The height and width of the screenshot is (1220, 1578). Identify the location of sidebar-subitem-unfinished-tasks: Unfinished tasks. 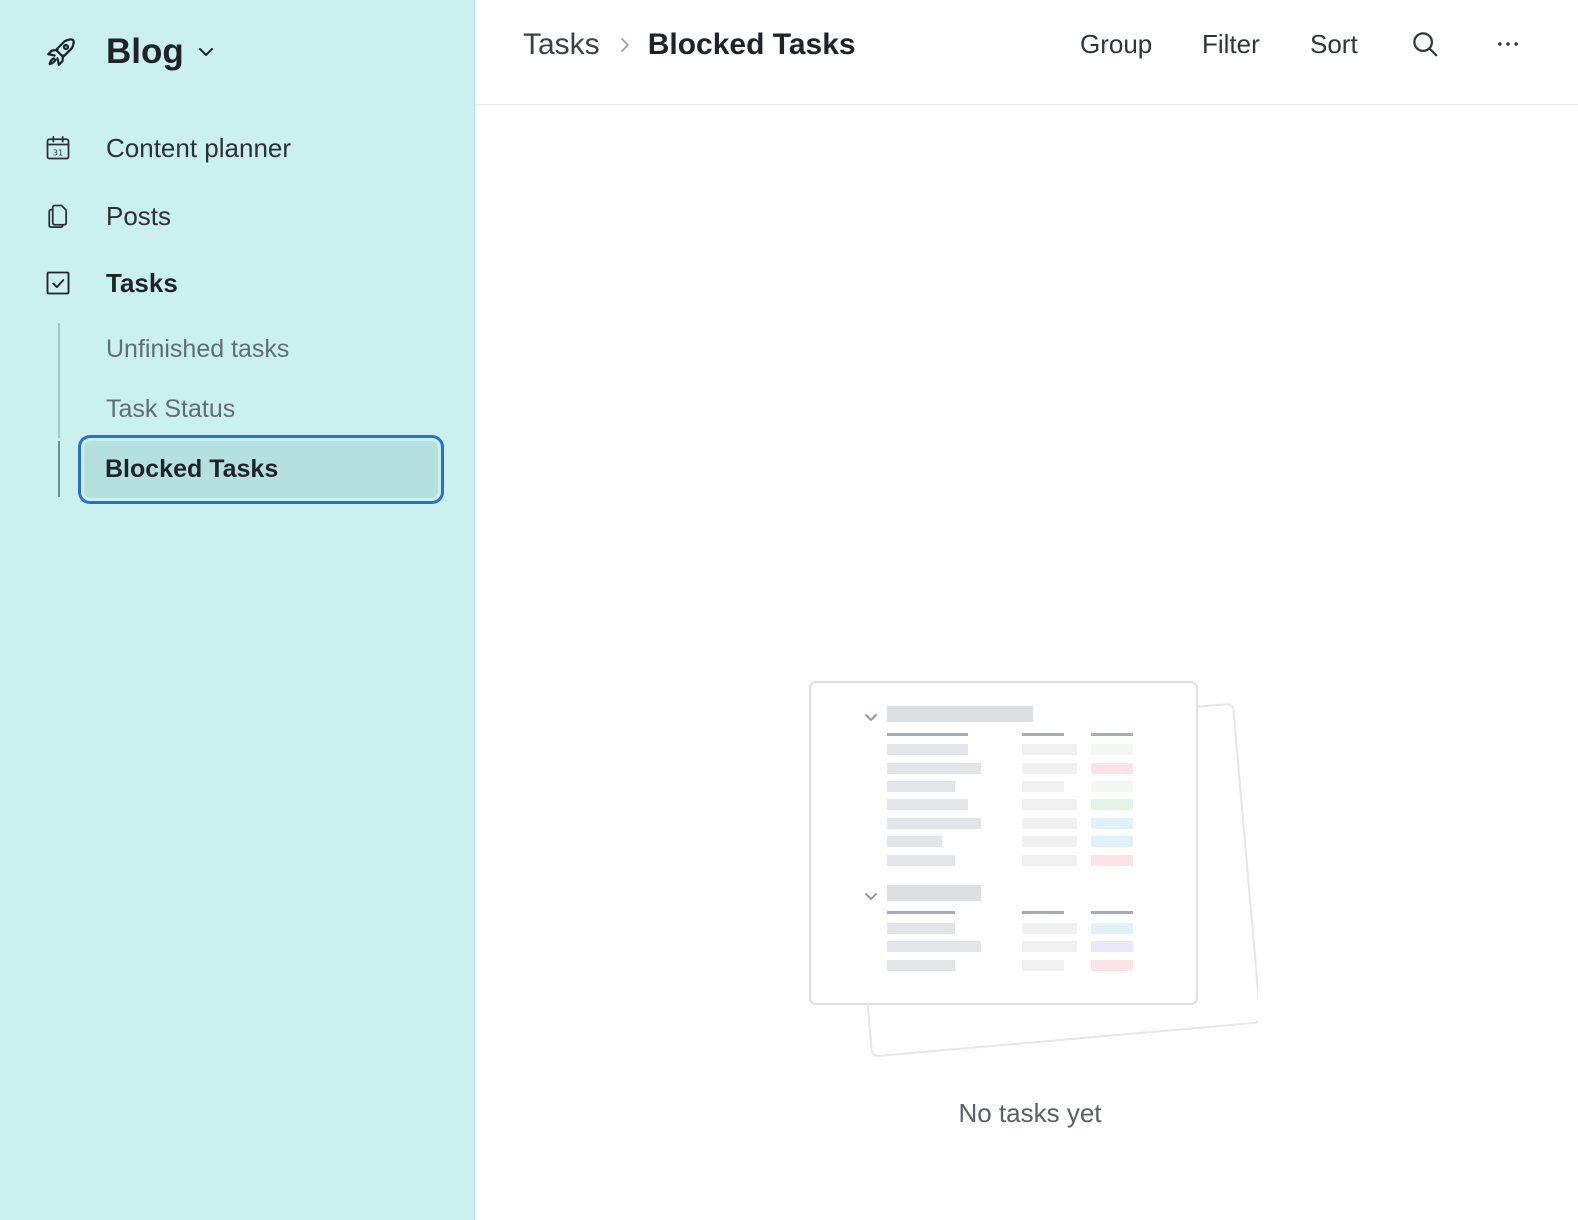
(197, 349).